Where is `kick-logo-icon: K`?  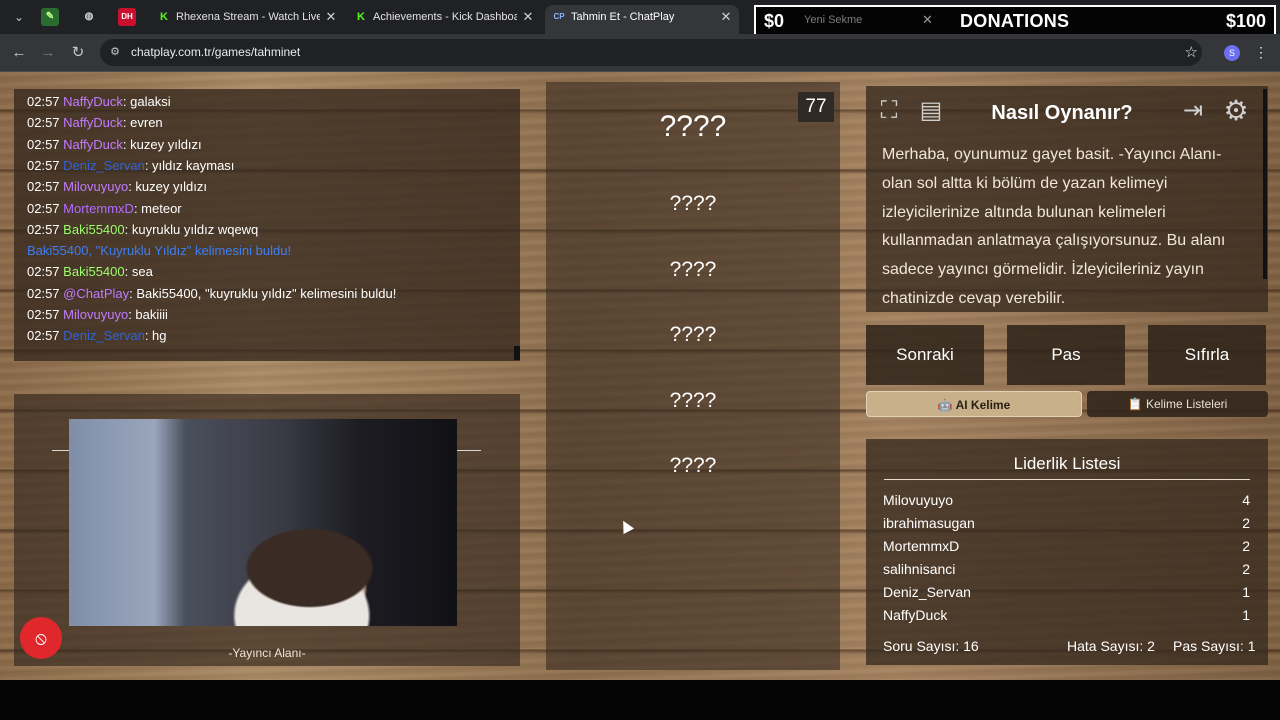 kick-logo-icon: K is located at coordinates (361, 17).